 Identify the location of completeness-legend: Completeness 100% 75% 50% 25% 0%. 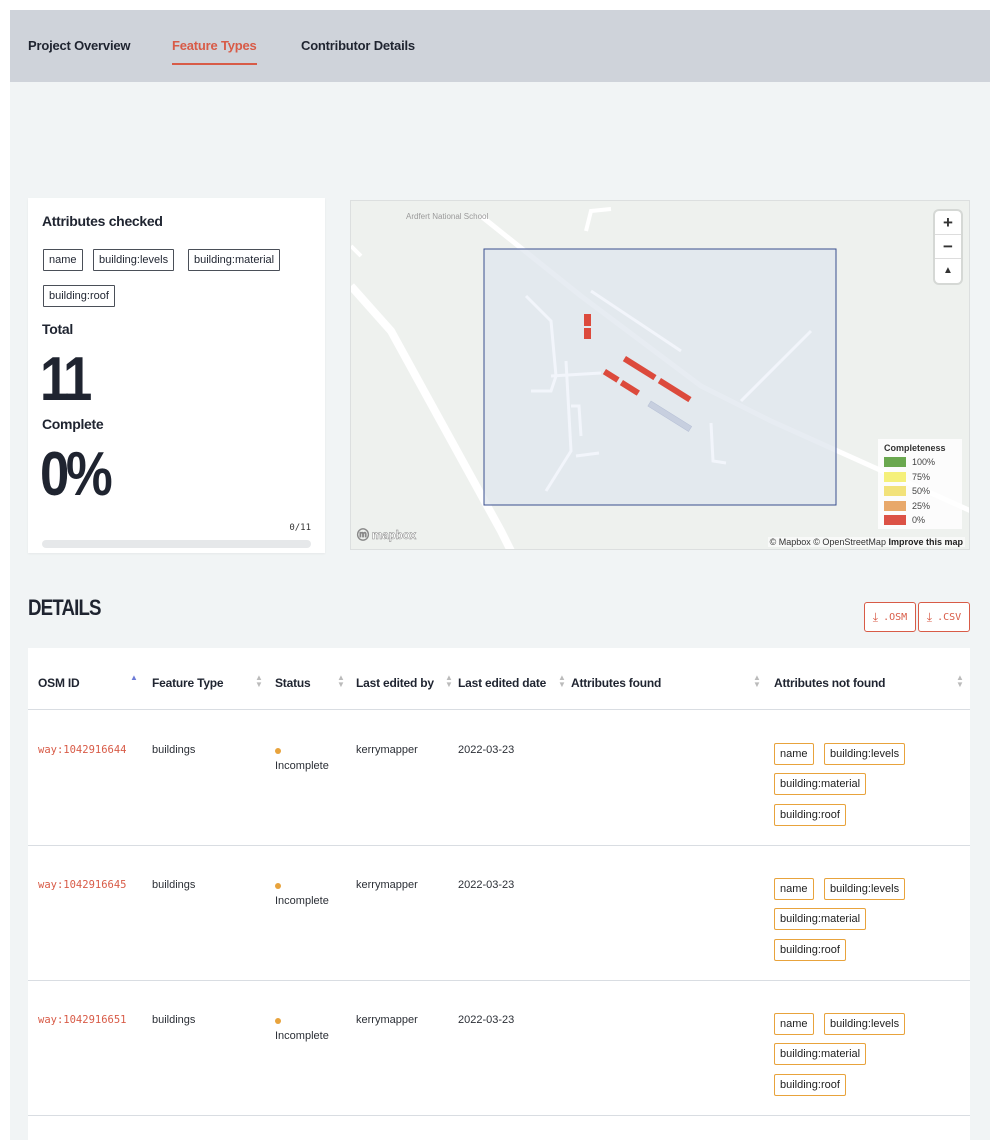
(920, 484).